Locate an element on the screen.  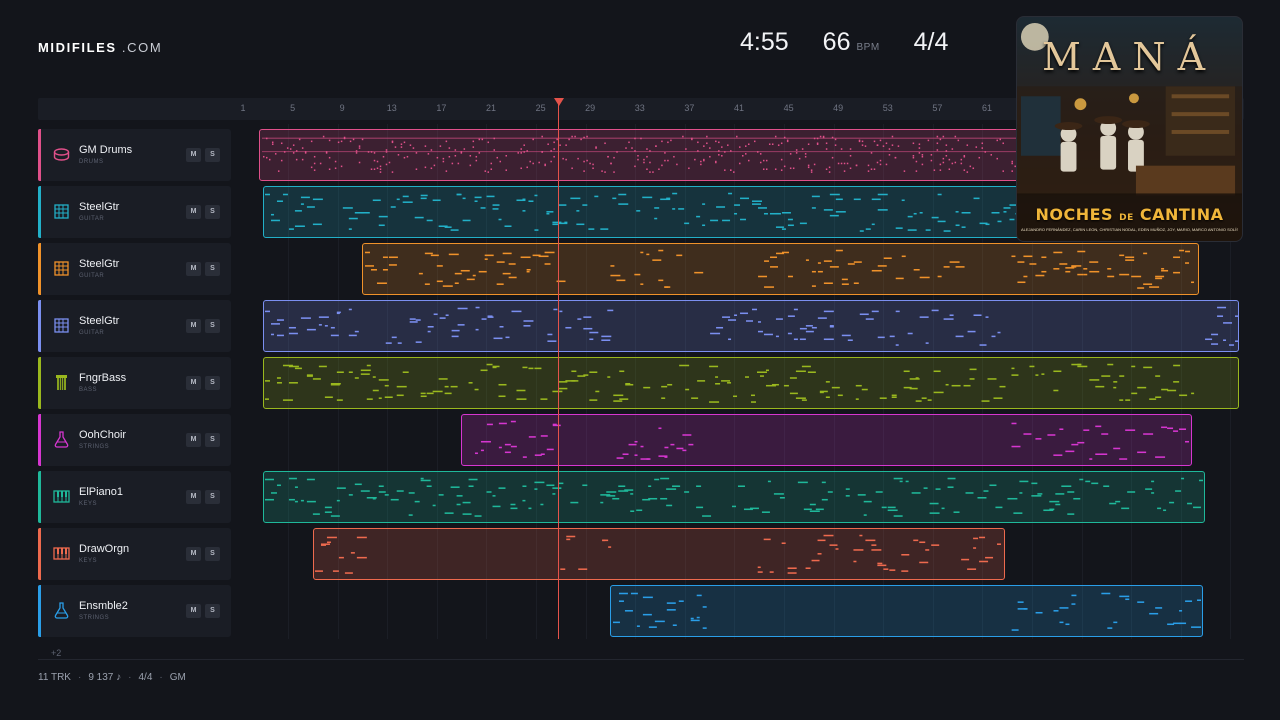
track-header: ElPiano1 KEYS M S is located at coordinates (134, 497).